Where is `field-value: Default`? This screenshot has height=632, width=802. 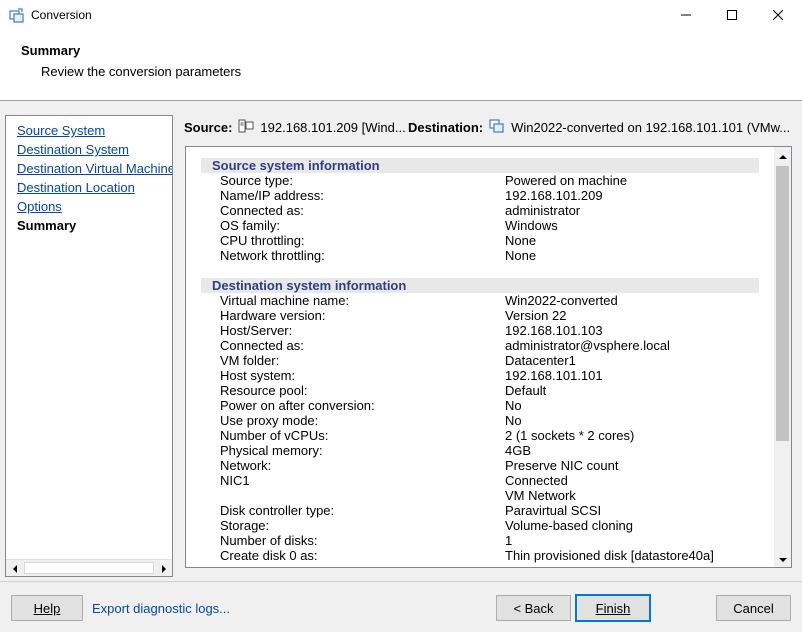
field-value: Default is located at coordinates (526, 390).